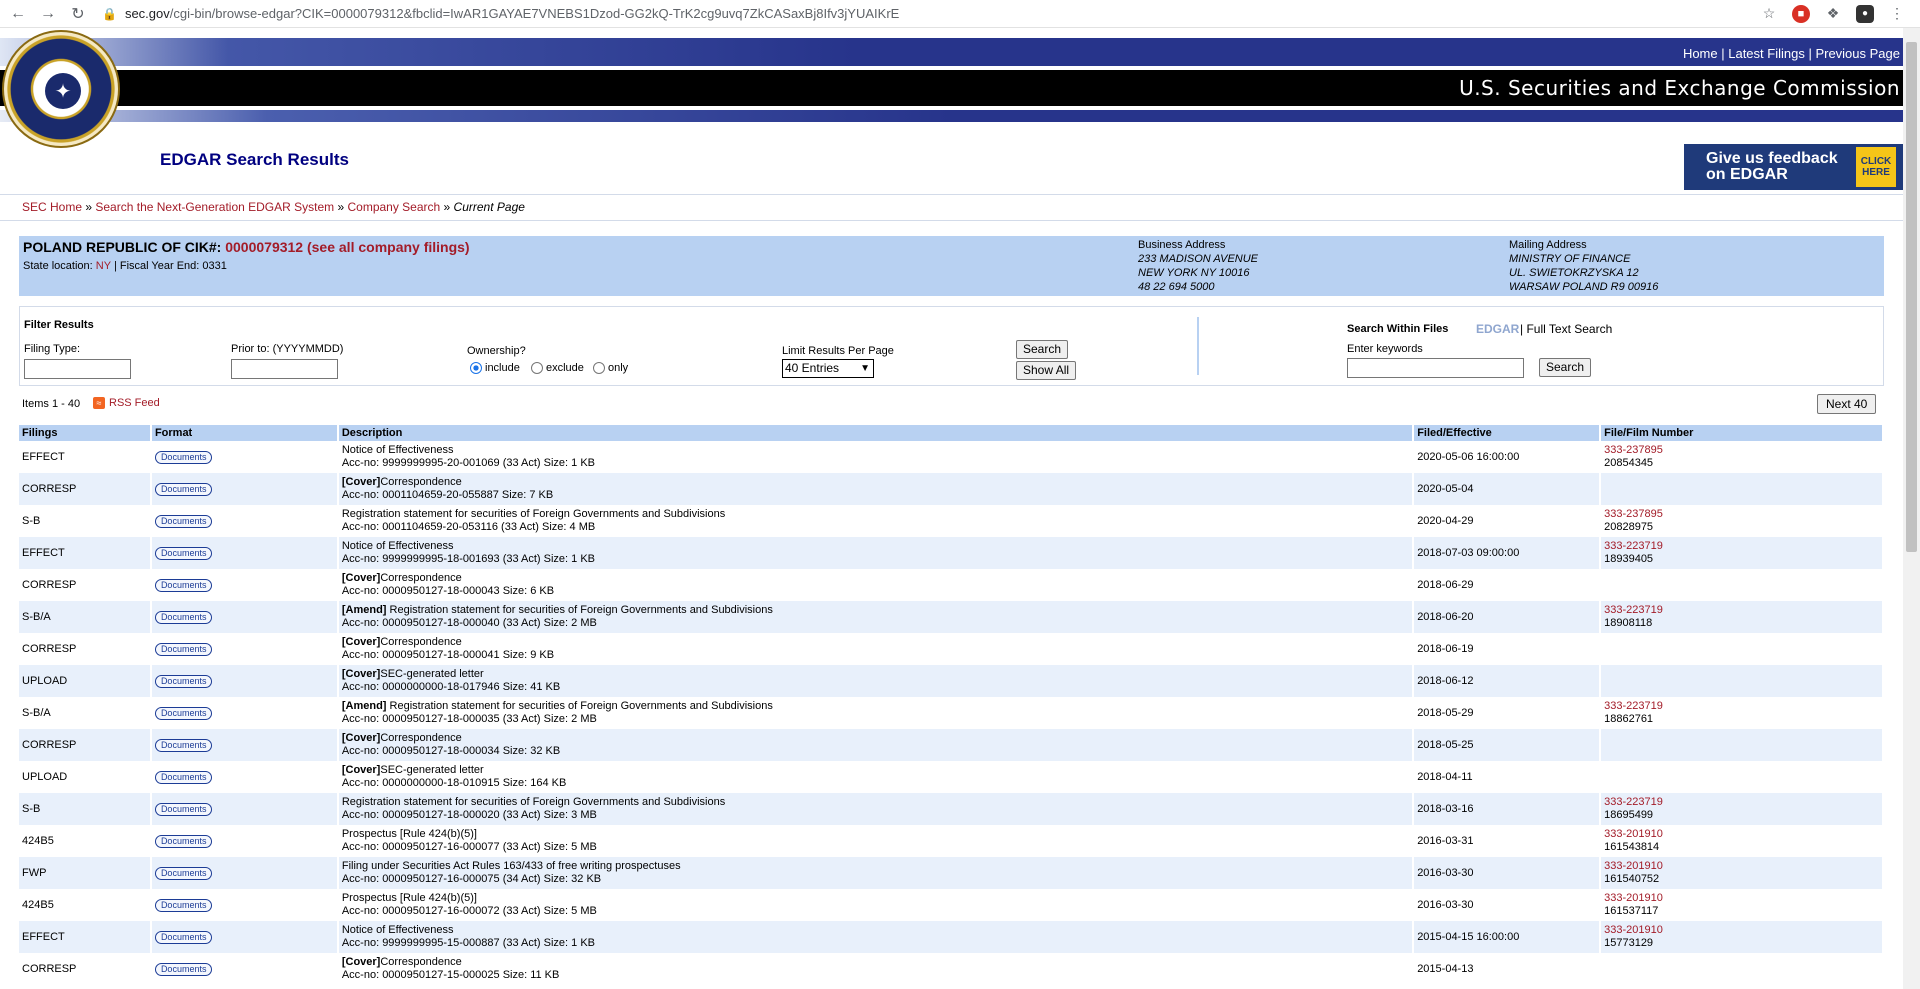  I want to click on prior-to-input, so click(284, 369).